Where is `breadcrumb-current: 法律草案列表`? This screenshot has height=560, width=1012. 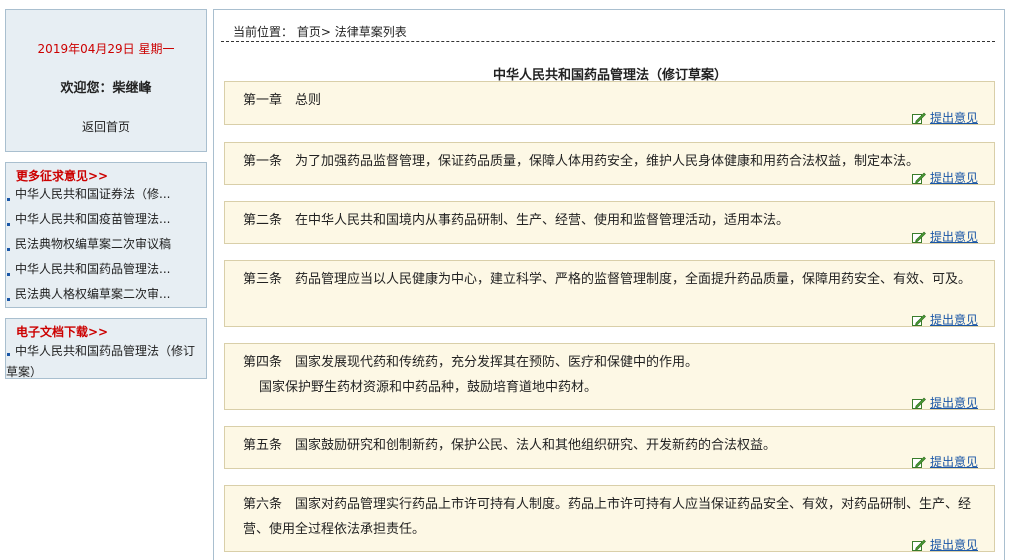
breadcrumb-current: 法律草案列表 is located at coordinates (371, 32).